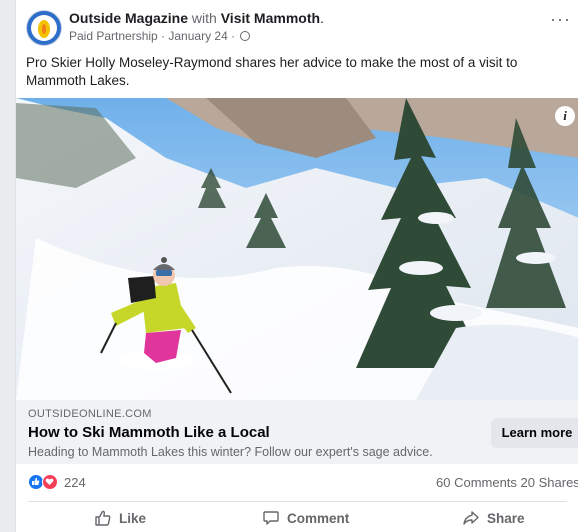 This screenshot has height=532, width=578. What do you see at coordinates (297, 501) in the screenshot?
I see `actions-divider` at bounding box center [297, 501].